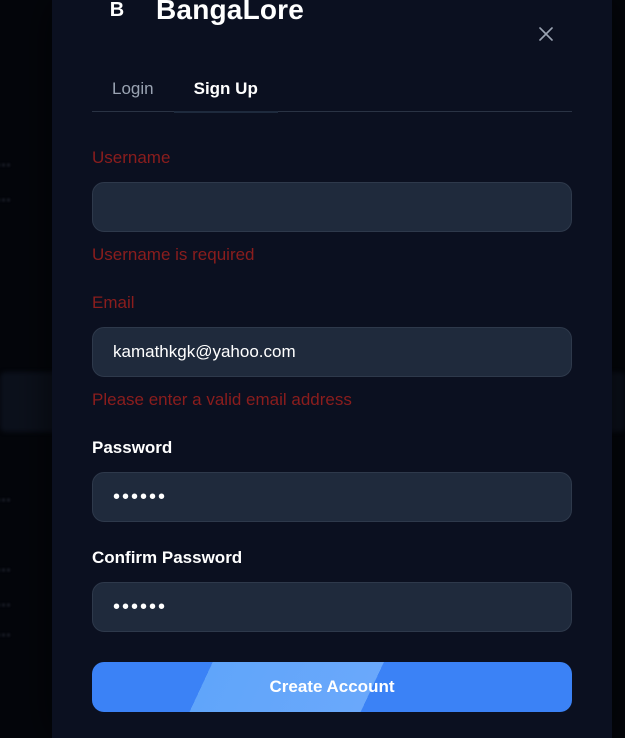 The height and width of the screenshot is (738, 625). What do you see at coordinates (332, 207) in the screenshot?
I see `username-input` at bounding box center [332, 207].